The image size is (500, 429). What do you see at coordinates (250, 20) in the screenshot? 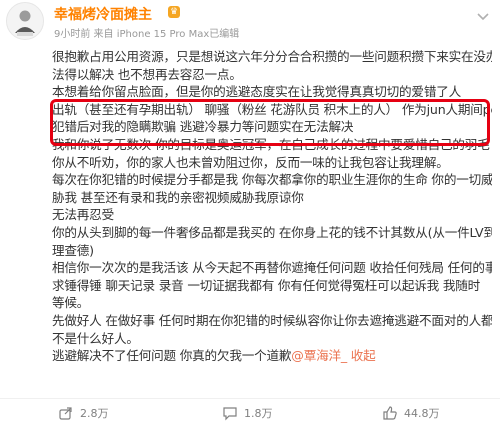
I see `post-header: 幸福烤冷面摊主 ♛ 9小时前 来自 iPhone 15 Pro Max已编辑` at bounding box center [250, 20].